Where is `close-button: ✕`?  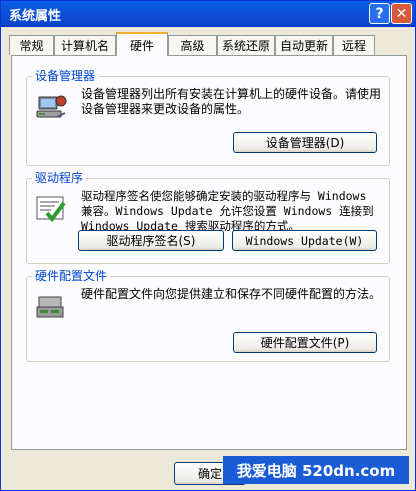 close-button: ✕ is located at coordinates (401, 13).